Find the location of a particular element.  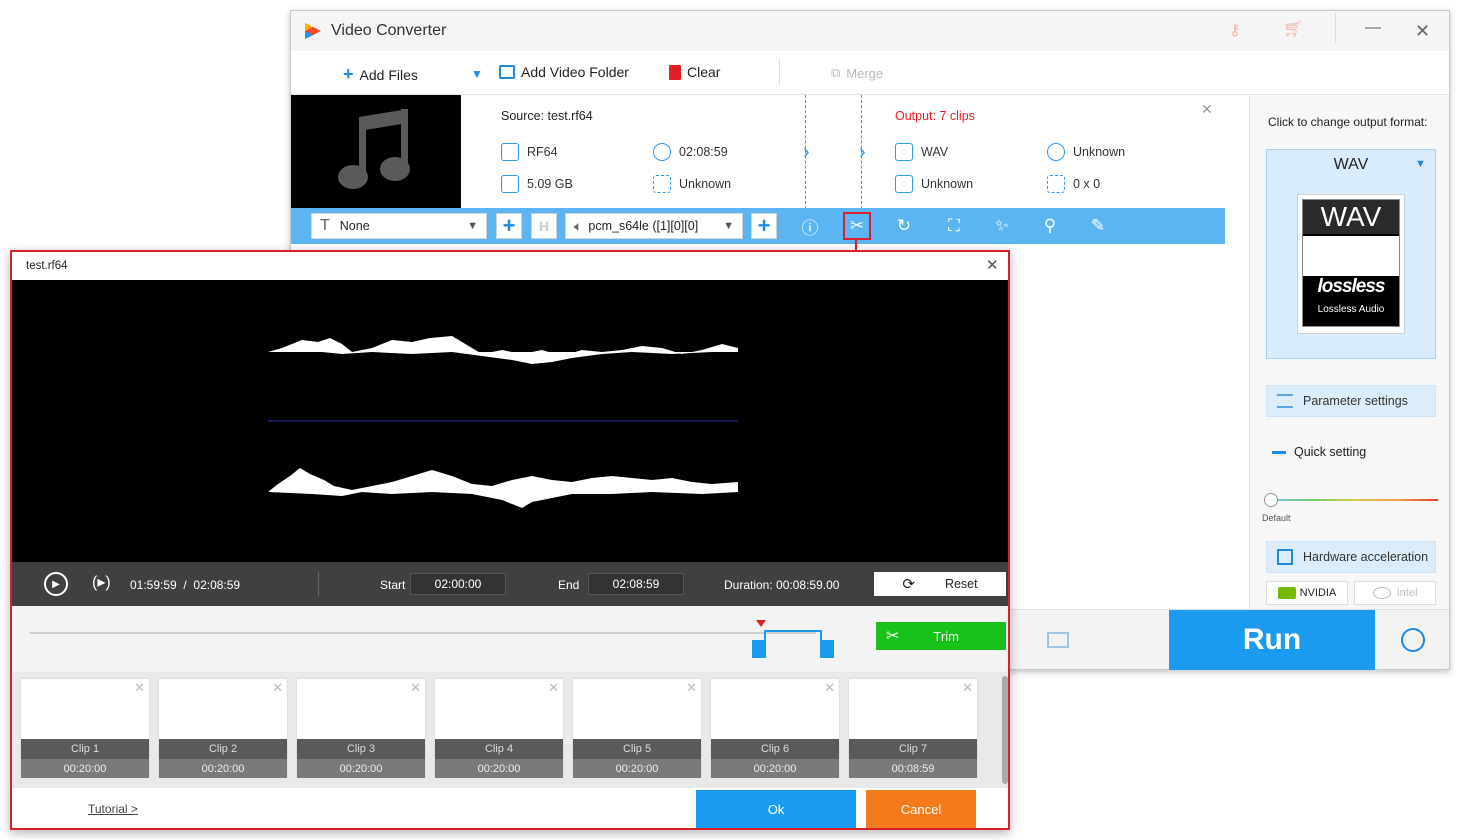

clip-name: Clip 3 is located at coordinates (361, 749).